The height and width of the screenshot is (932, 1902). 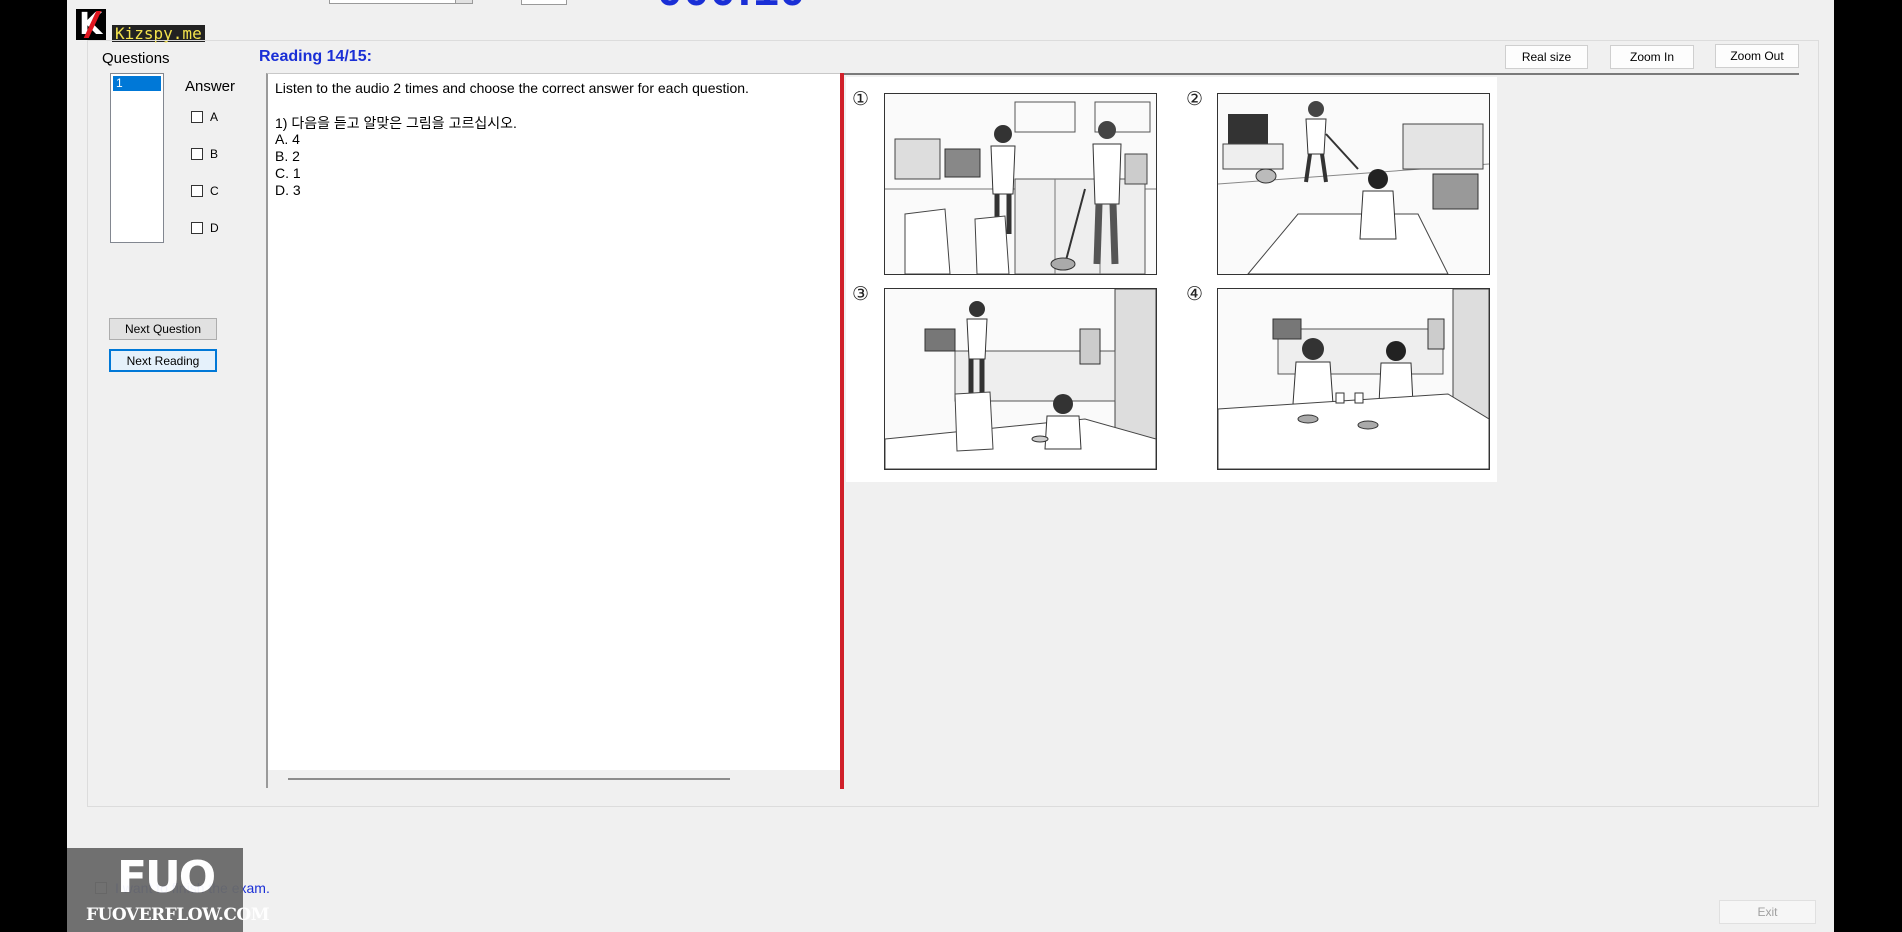 I want to click on checkbox-a, so click(x=197, y=117).